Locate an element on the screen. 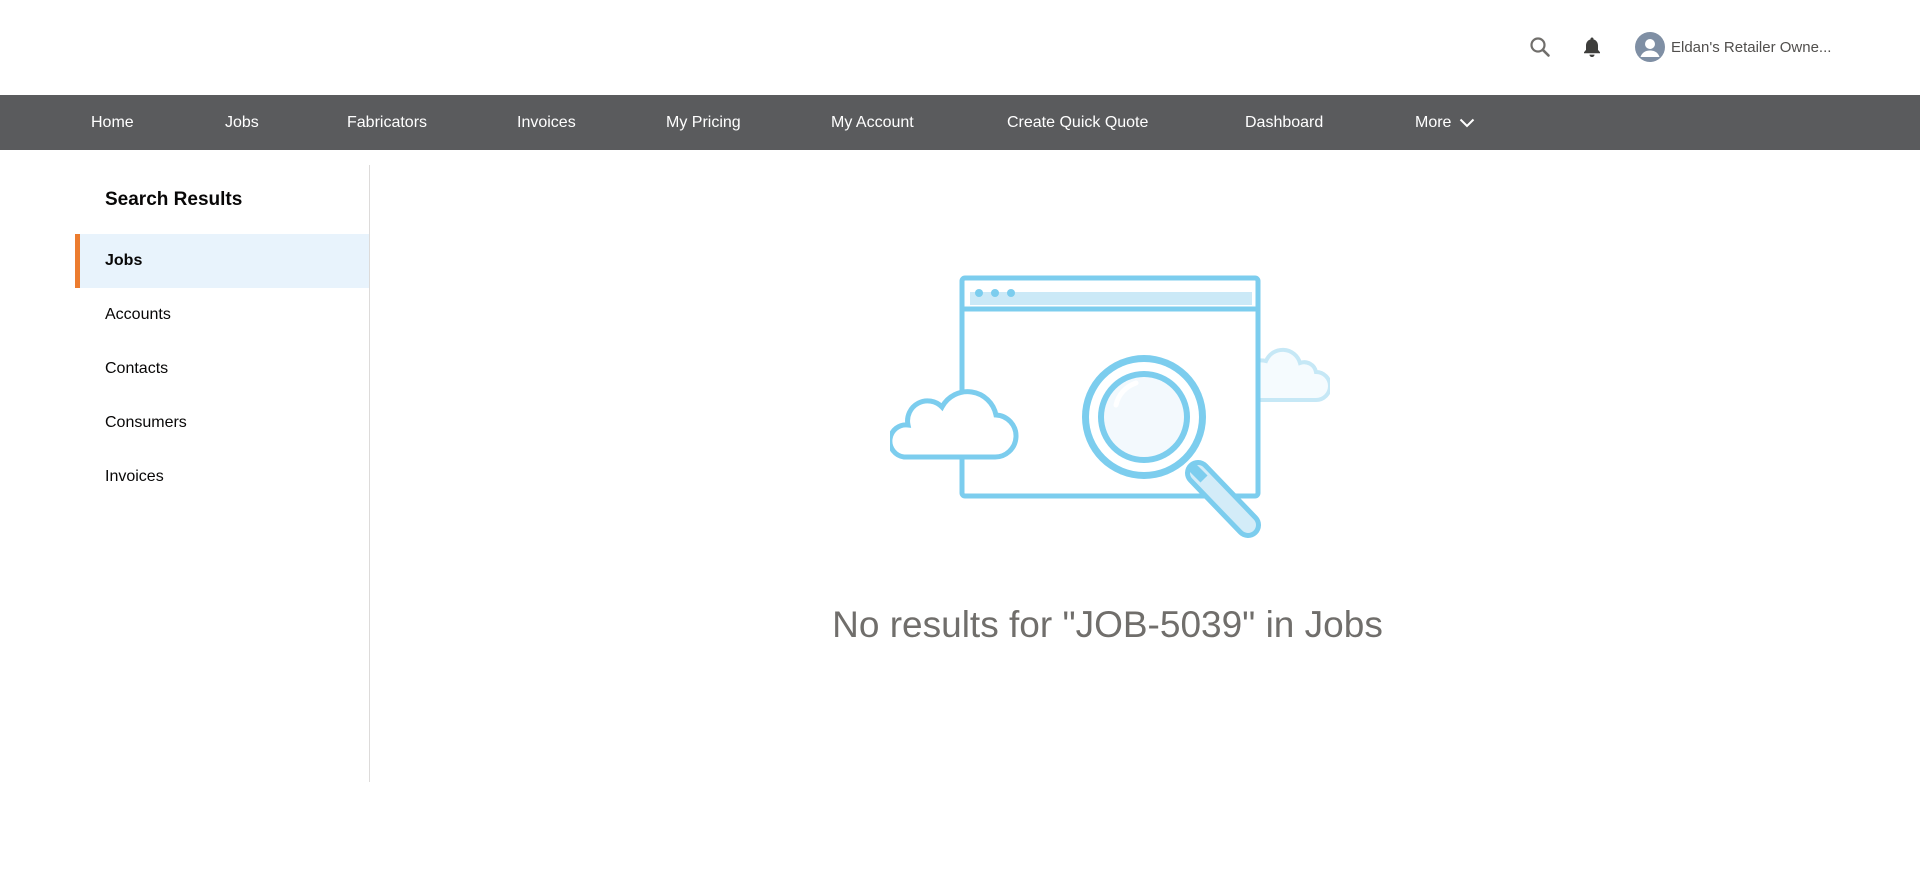  search-icon is located at coordinates (1540, 47).